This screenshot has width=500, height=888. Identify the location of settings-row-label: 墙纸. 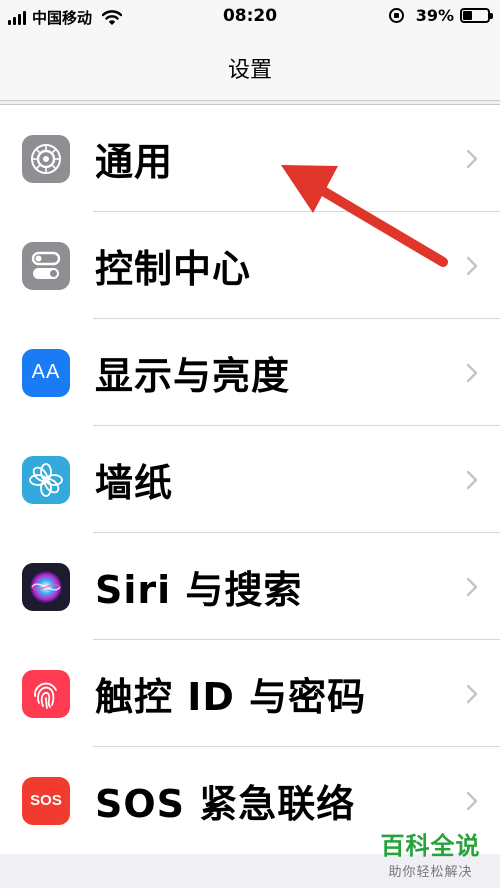
(134, 483).